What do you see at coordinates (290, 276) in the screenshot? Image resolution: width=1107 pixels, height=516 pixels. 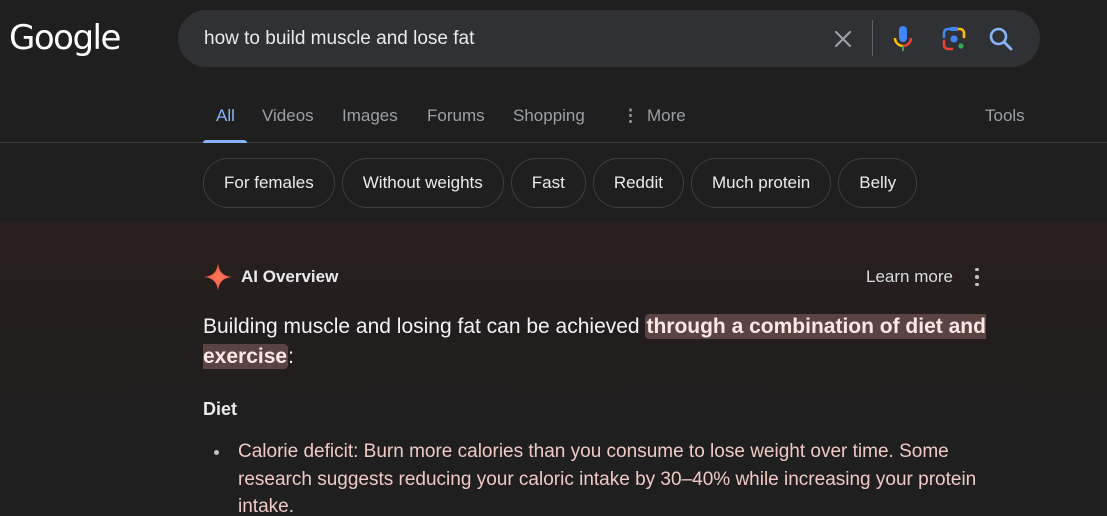 I see `ai-overview-title: AI Overview` at bounding box center [290, 276].